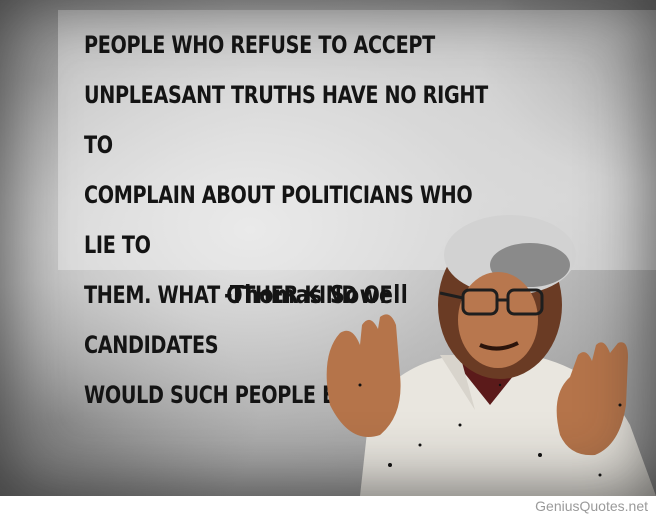  Describe the element at coordinates (259, 45) in the screenshot. I see `quote-line: People who refuse to accept` at that location.